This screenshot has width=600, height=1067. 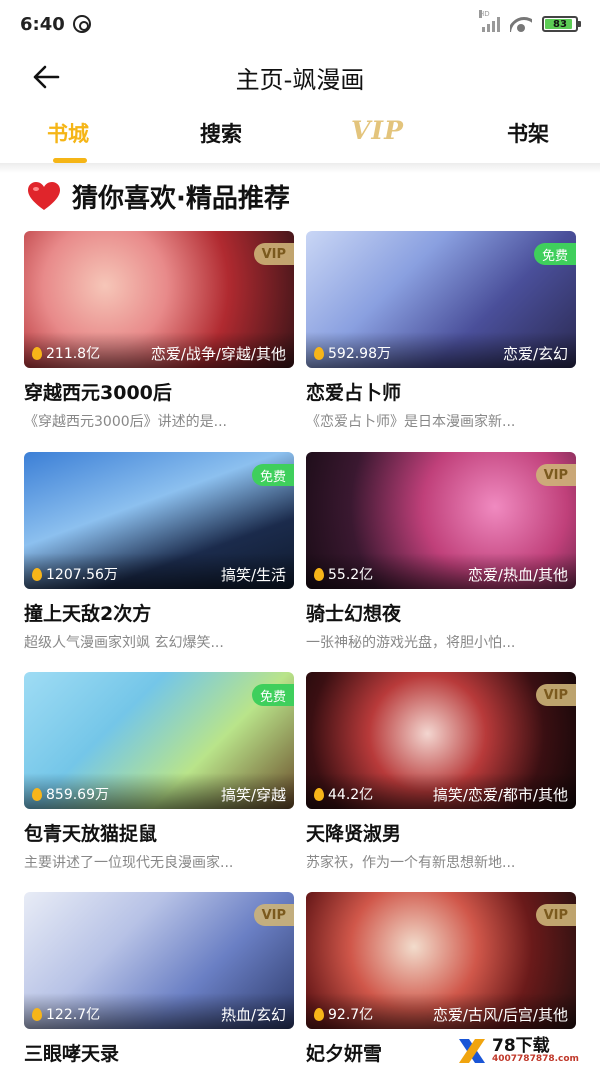 I want to click on status-time: 6:40, so click(x=42, y=24).